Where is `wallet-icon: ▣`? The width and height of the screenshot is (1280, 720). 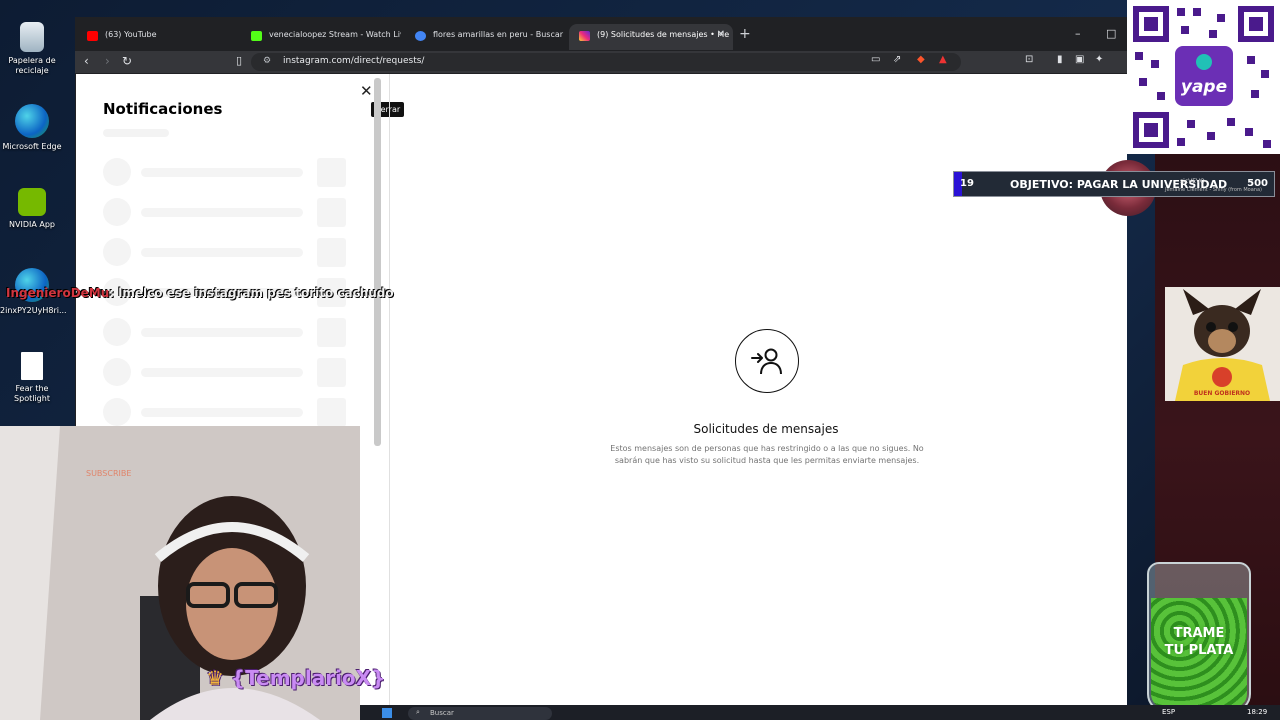
wallet-icon: ▣ is located at coordinates (1079, 59).